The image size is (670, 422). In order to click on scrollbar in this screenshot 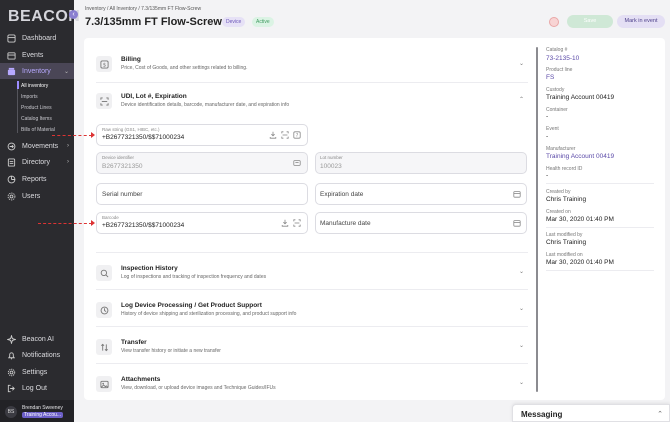, I will do `click(537, 219)`.